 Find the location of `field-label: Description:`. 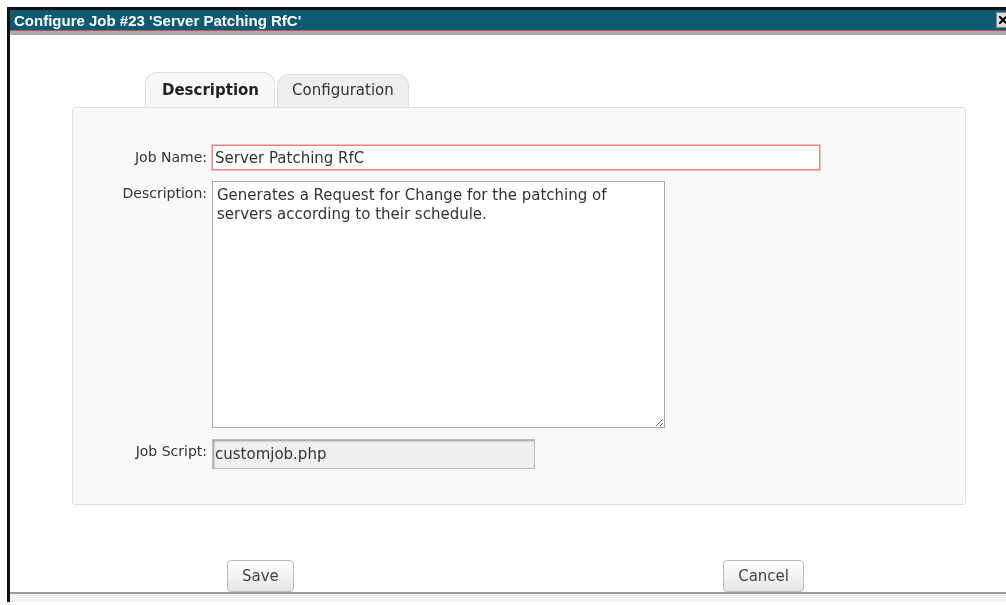

field-label: Description: is located at coordinates (164, 192).